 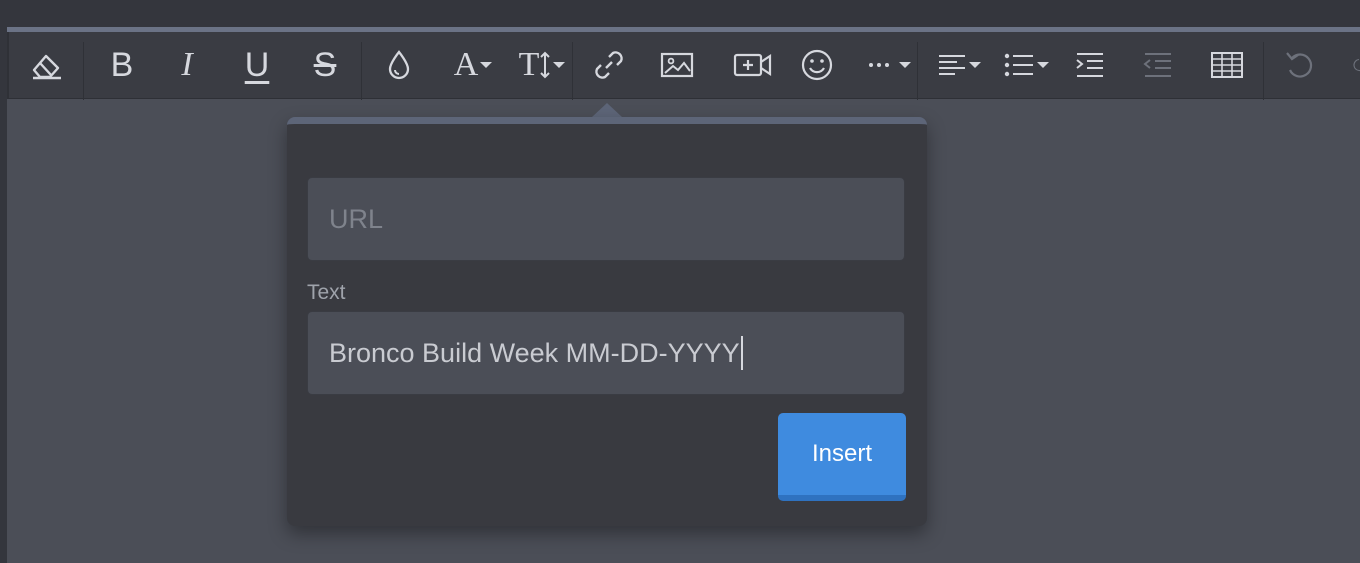 I want to click on italic-icon: I, so click(x=187, y=64).